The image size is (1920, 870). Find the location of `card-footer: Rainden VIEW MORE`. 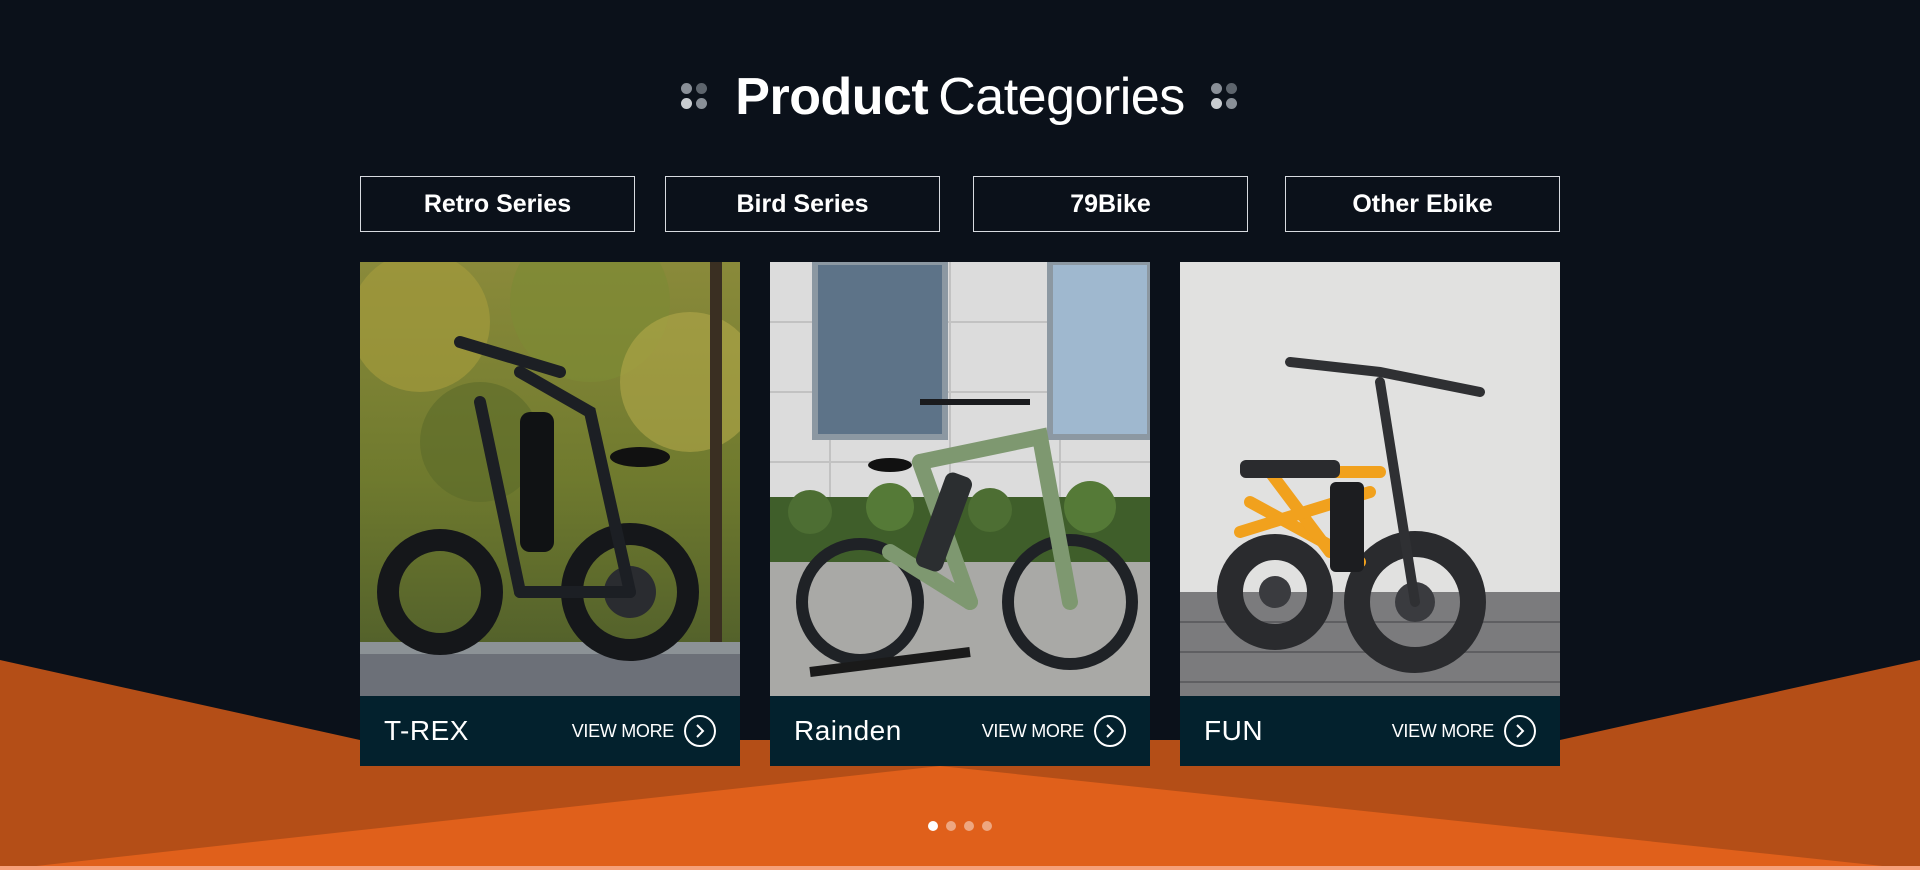

card-footer: Rainden VIEW MORE is located at coordinates (960, 731).